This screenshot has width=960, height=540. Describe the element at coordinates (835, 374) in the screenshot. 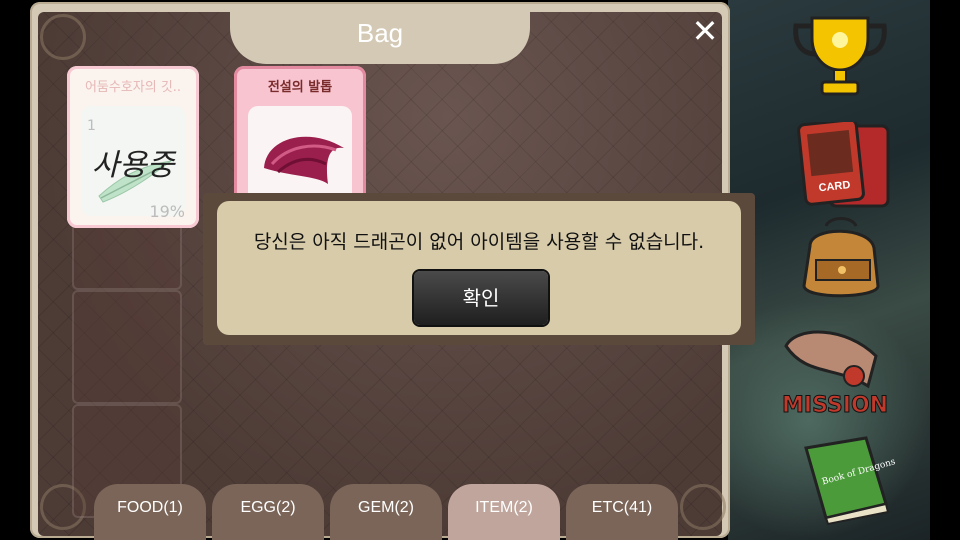

I see `mission-scroll-icon: MISSION` at that location.